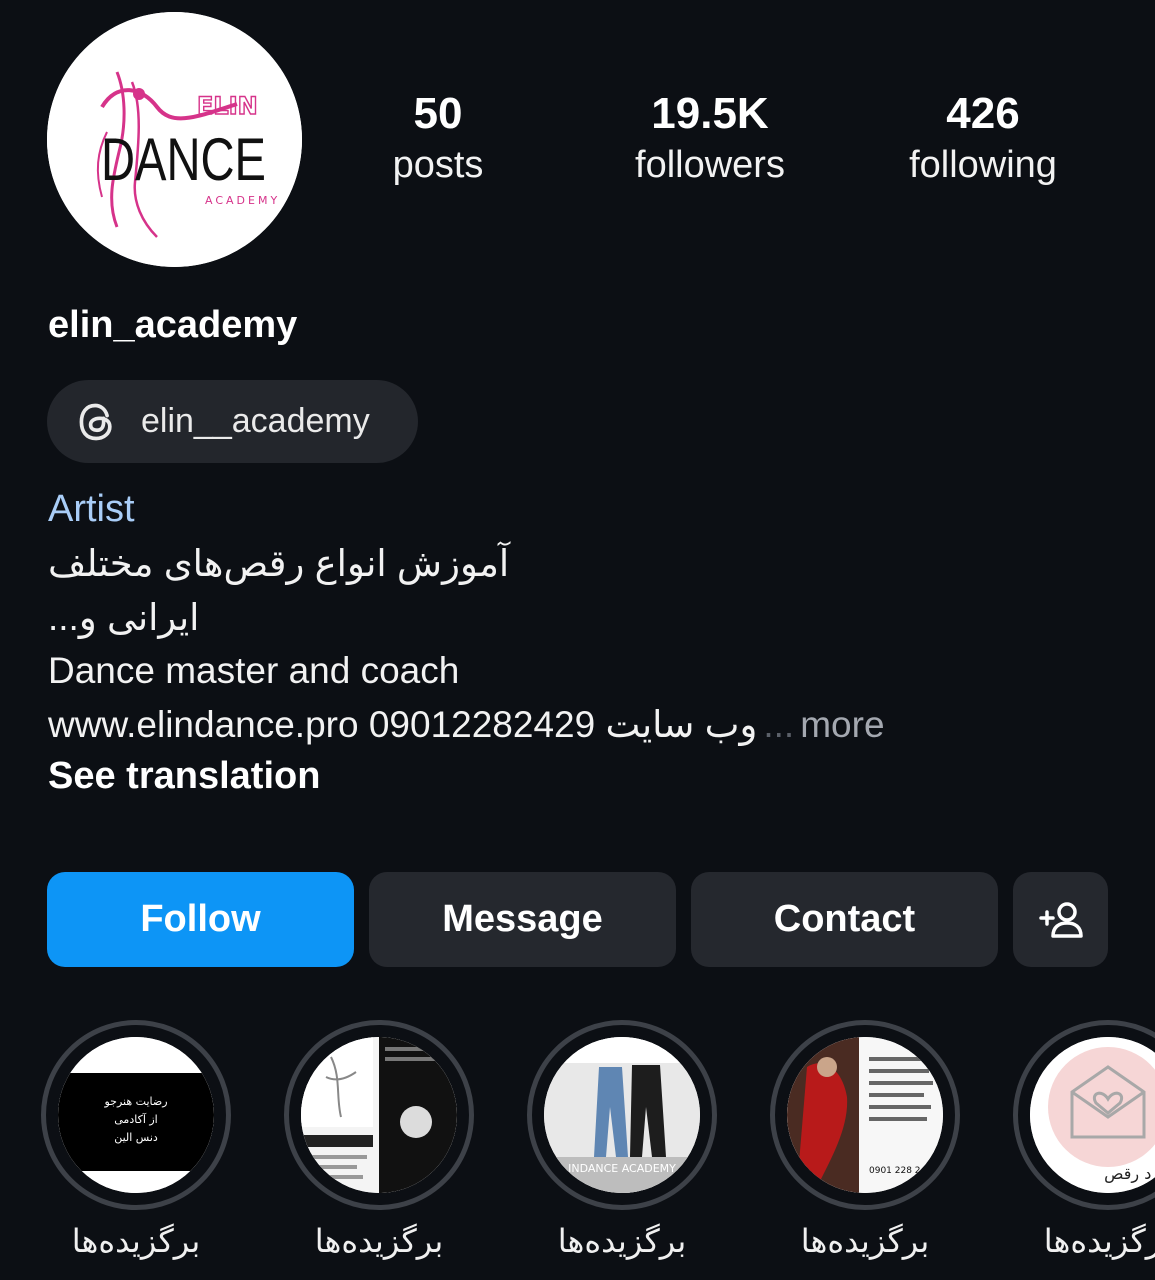 The width and height of the screenshot is (1155, 1280). I want to click on posts-stat: 50 posts, so click(438, 139).